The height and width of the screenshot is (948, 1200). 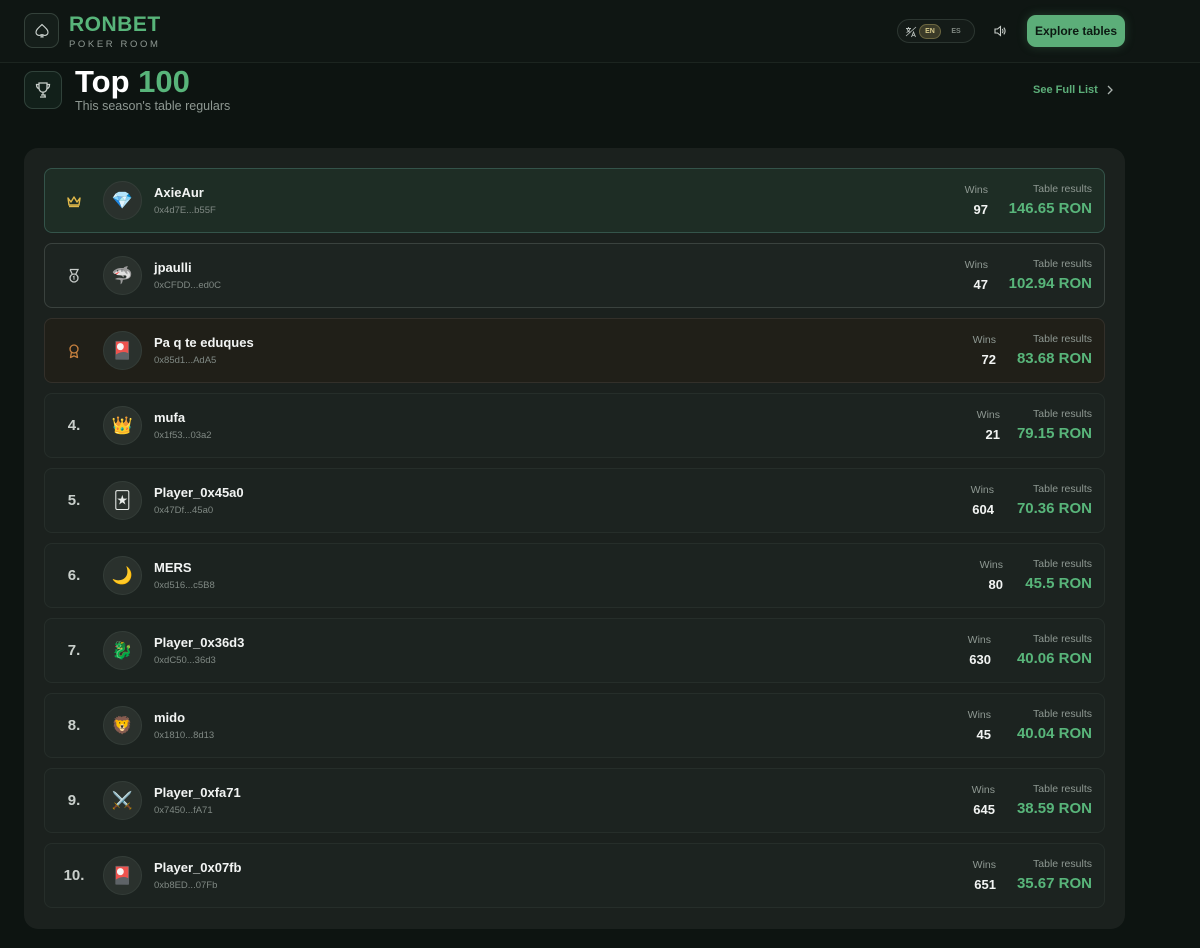 I want to click on table-results-value: 146.65 RON, so click(x=1050, y=208).